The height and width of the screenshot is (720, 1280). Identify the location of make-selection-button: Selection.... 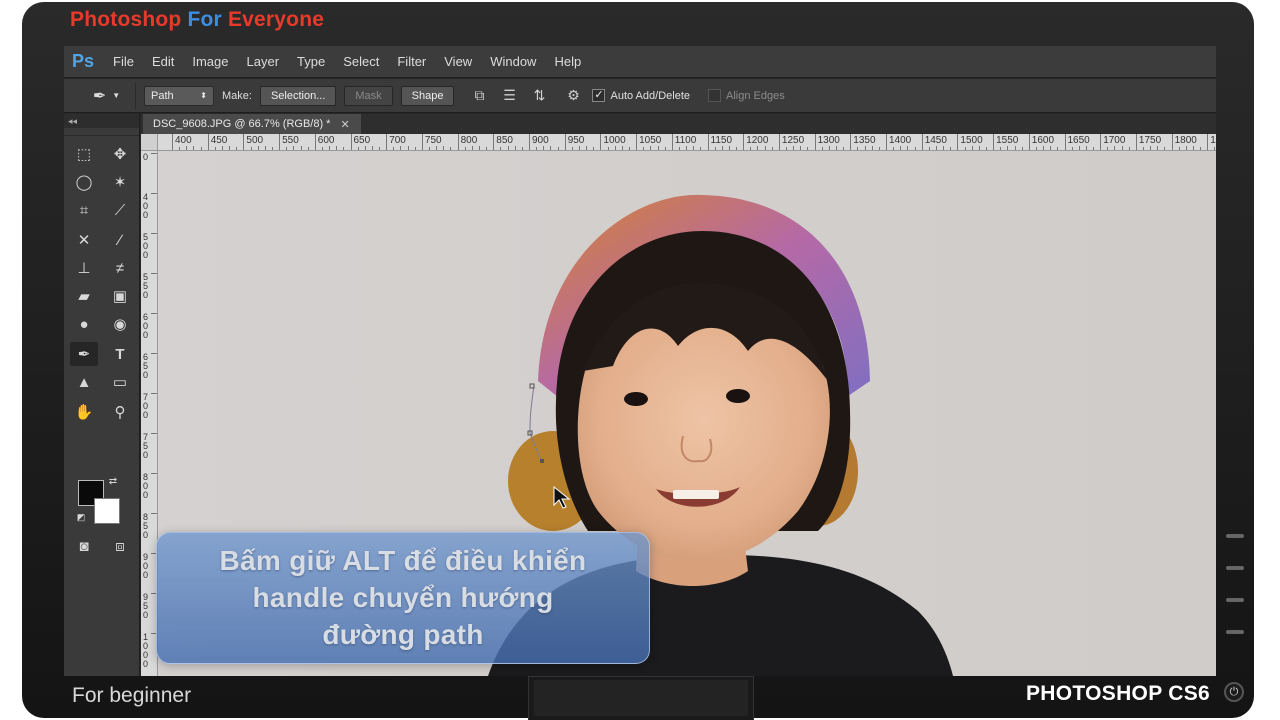
(298, 95).